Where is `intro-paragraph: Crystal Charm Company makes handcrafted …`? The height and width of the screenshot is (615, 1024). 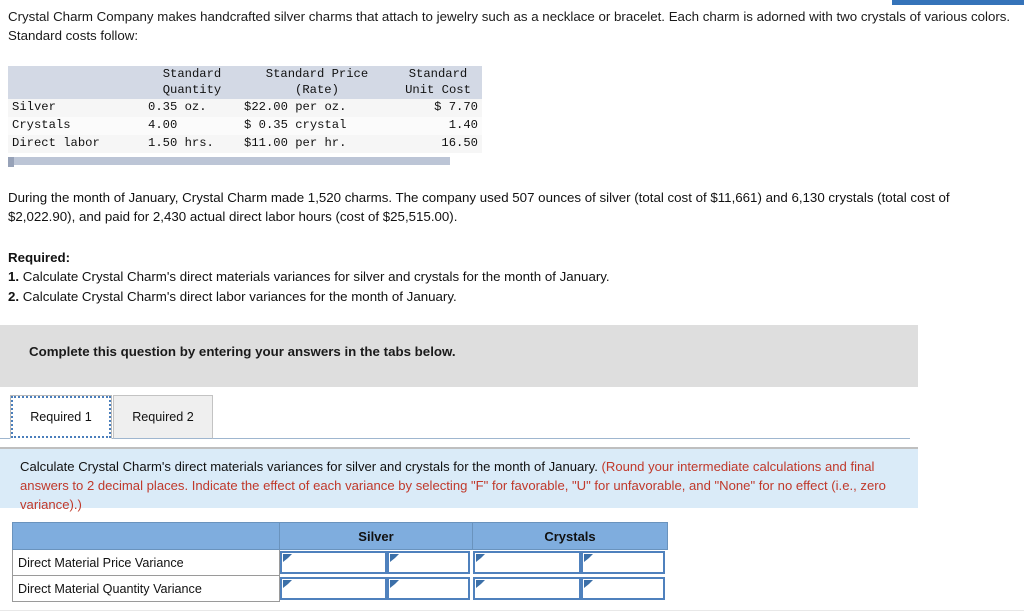
intro-paragraph: Crystal Charm Company makes handcrafted … is located at coordinates (509, 26).